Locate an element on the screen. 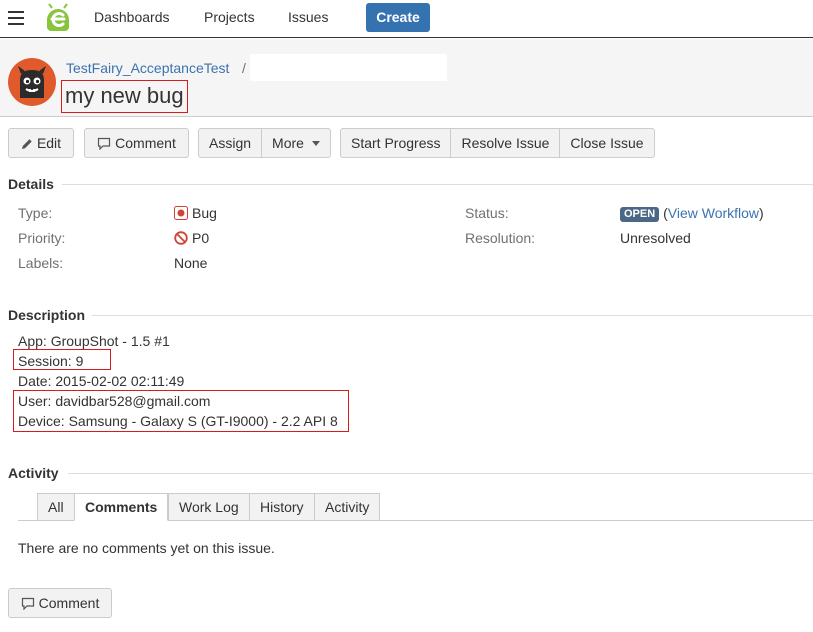 The height and width of the screenshot is (632, 813). tab-comments: Comments is located at coordinates (121, 507).